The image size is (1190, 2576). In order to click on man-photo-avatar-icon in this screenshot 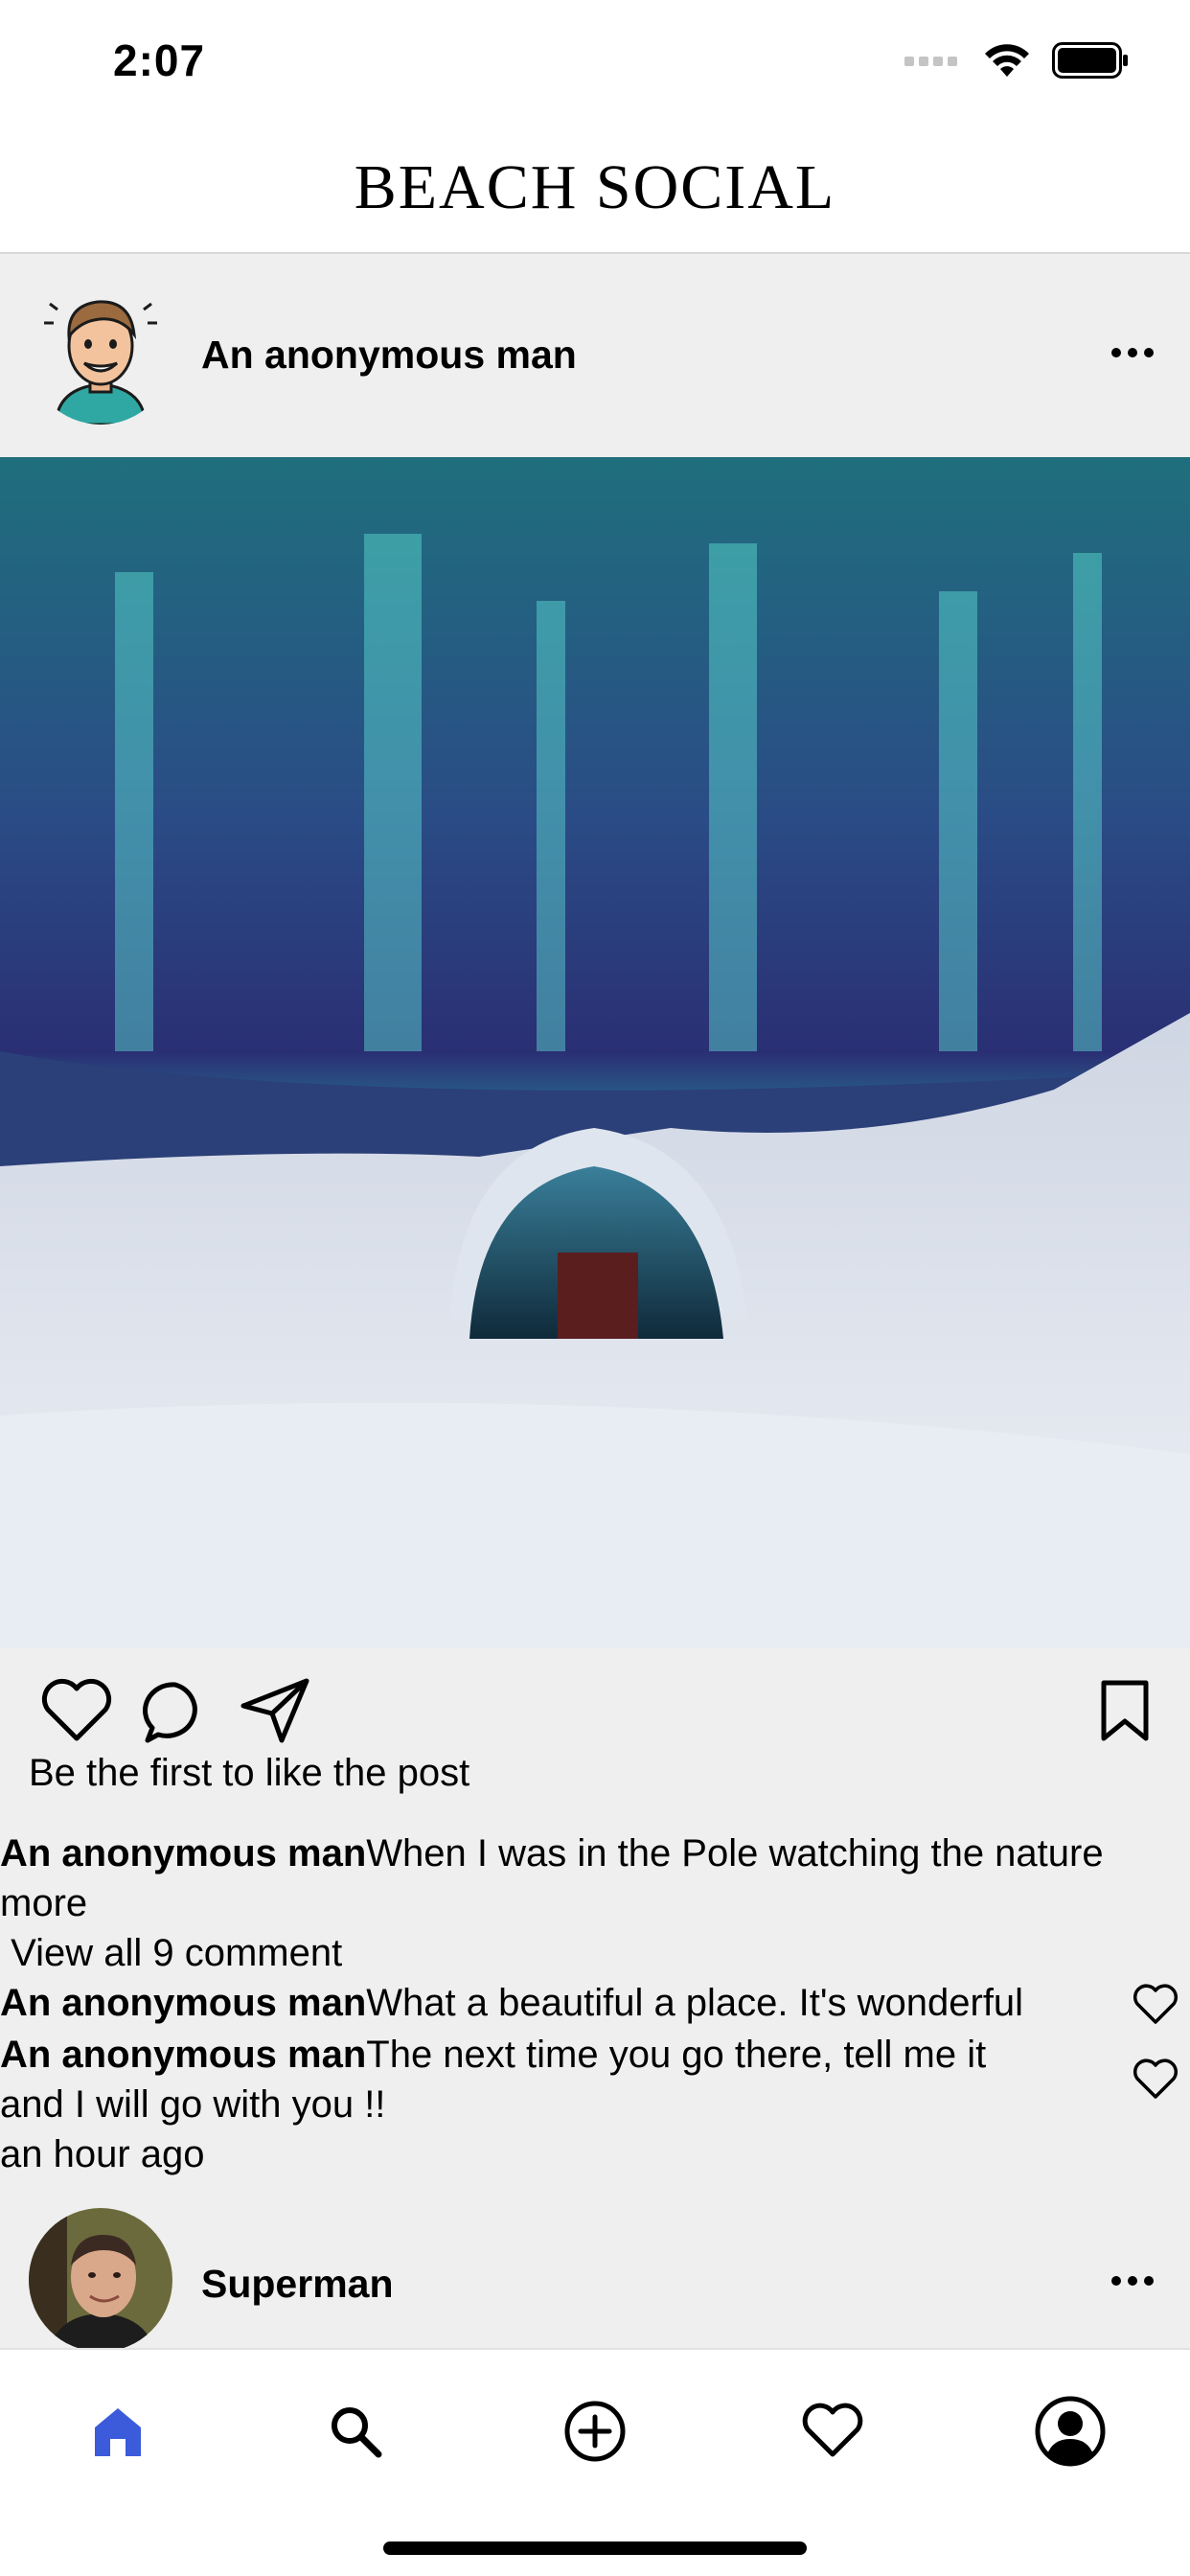, I will do `click(101, 2280)`.